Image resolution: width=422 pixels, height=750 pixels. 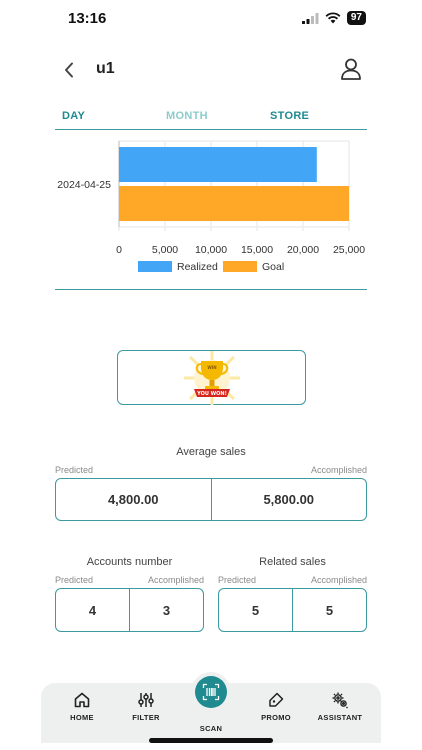 I want to click on accounts-accomplished-label: Accomplished, so click(x=176, y=580).